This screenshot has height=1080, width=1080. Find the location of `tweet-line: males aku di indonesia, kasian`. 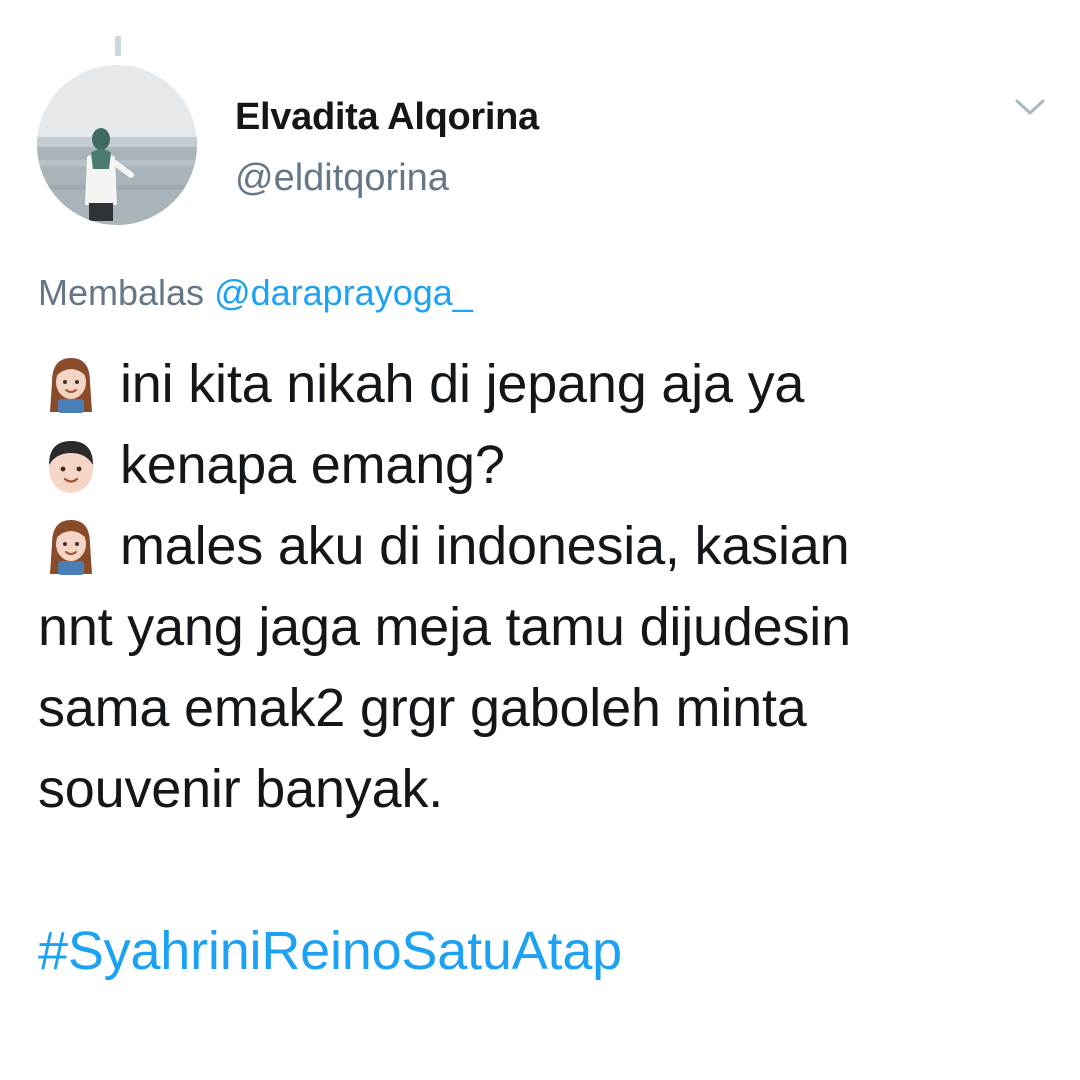

tweet-line: males aku di indonesia, kasian is located at coordinates (543, 546).